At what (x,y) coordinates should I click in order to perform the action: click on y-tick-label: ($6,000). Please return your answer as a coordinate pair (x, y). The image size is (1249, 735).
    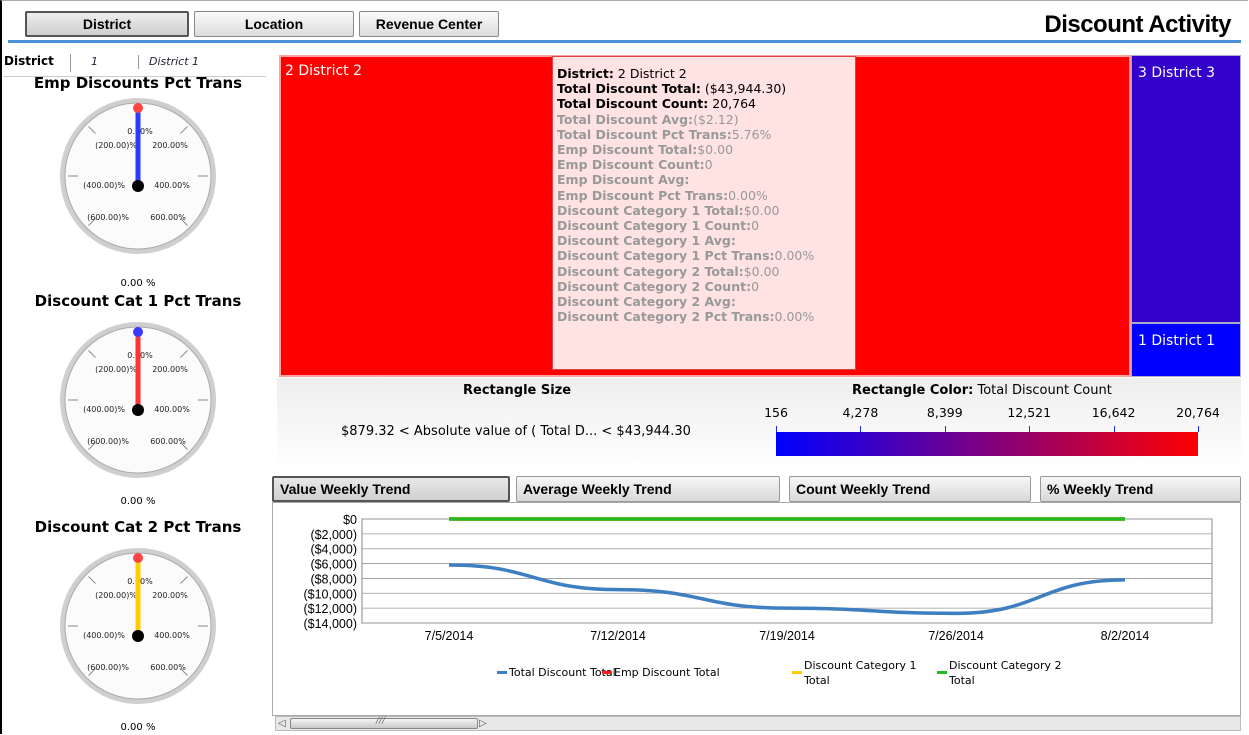
    Looking at the image, I should click on (333, 565).